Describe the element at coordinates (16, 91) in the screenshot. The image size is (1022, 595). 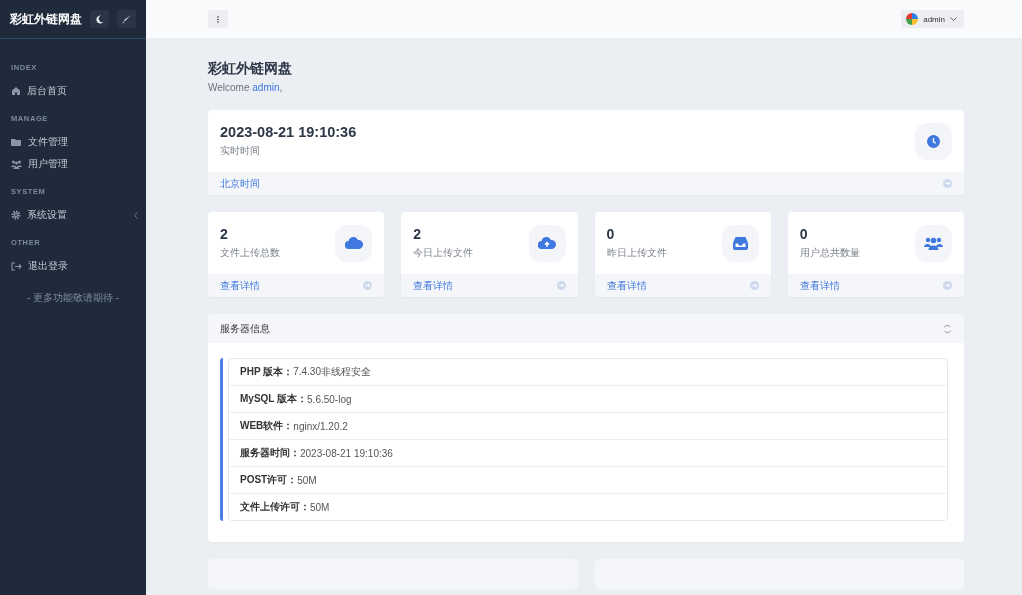
I see `home-icon` at that location.